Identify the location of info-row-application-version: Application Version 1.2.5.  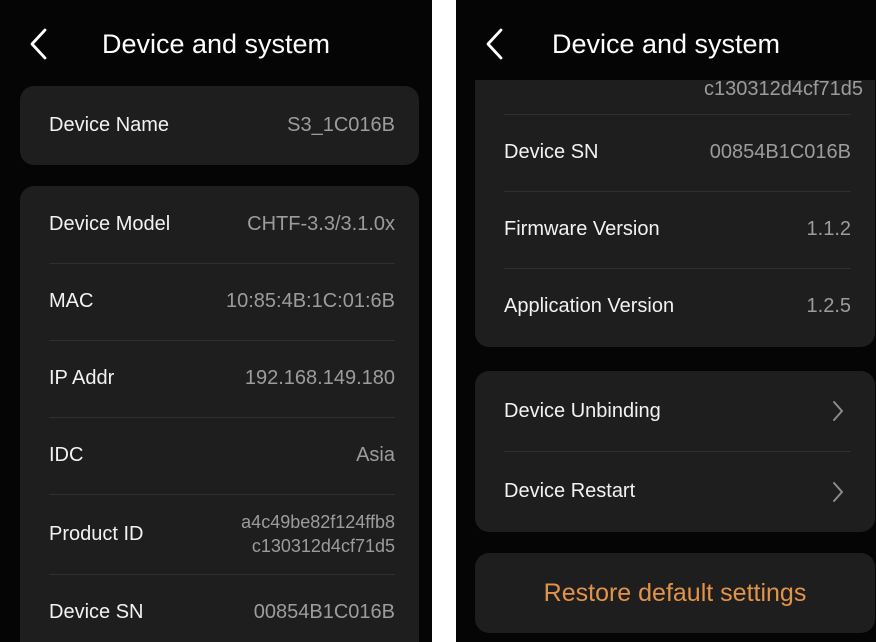
(675, 306).